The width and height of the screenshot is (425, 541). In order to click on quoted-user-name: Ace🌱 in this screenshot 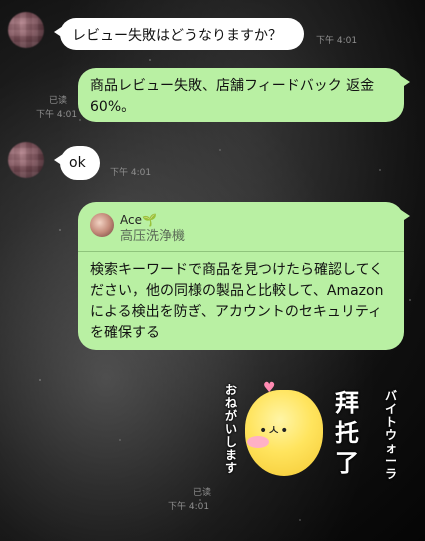, I will do `click(138, 220)`.